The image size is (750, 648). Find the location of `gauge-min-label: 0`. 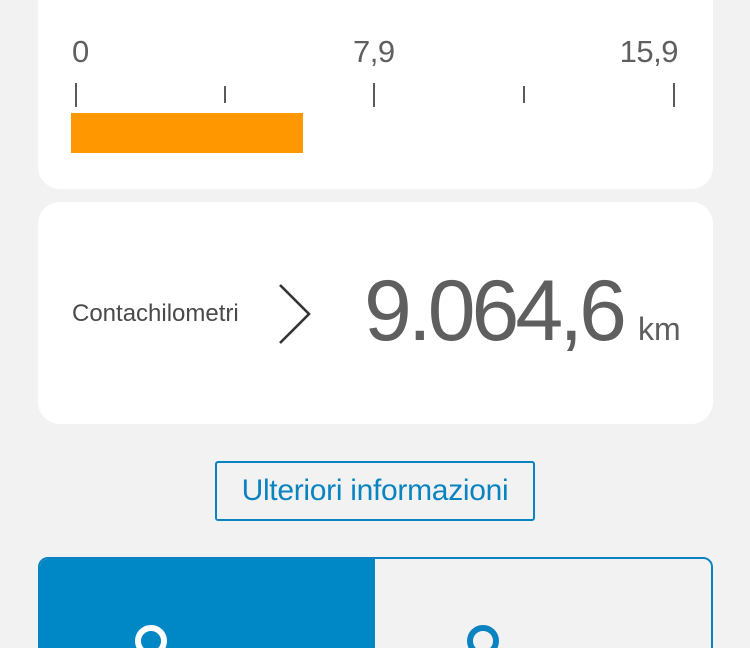

gauge-min-label: 0 is located at coordinates (80, 51).